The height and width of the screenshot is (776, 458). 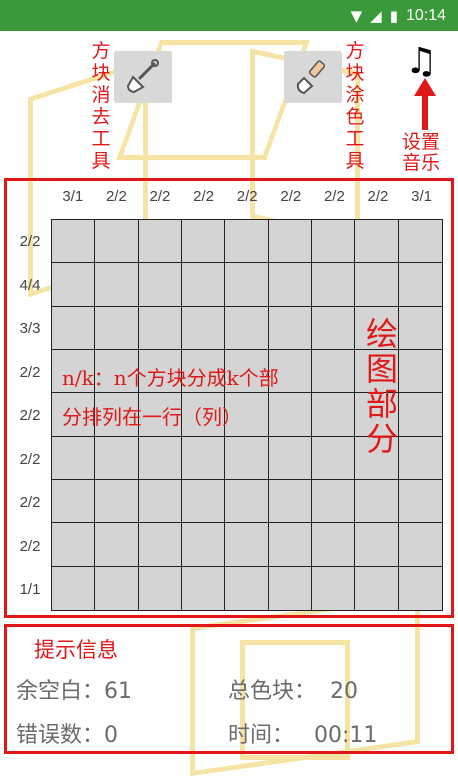 What do you see at coordinates (30, 589) in the screenshot?
I see `row-clue: 1/1` at bounding box center [30, 589].